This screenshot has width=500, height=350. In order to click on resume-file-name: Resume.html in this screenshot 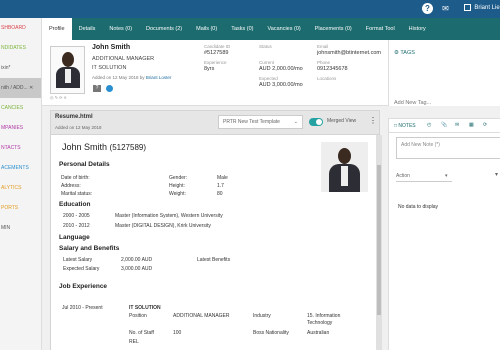, I will do `click(74, 117)`.